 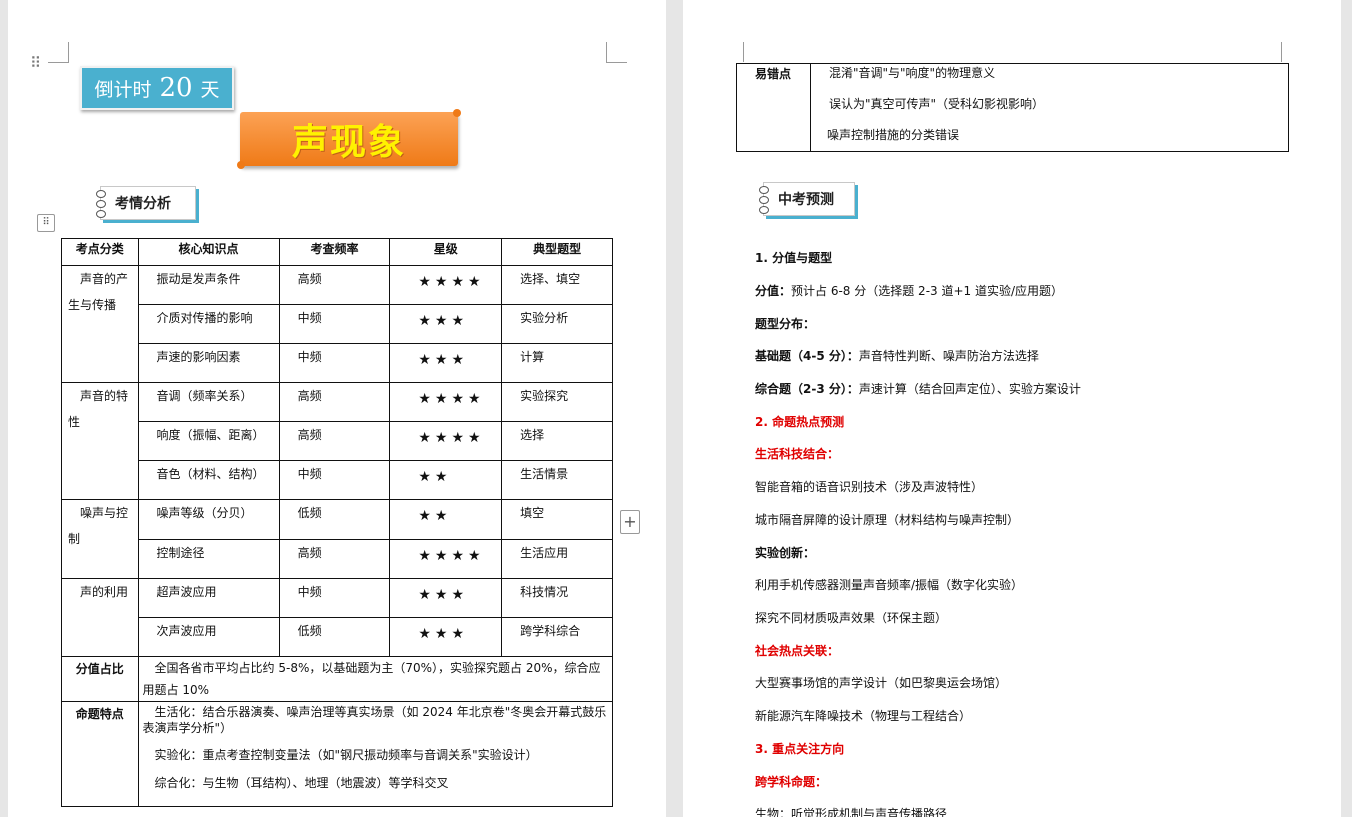 I want to click on table-header-row: 考点分类 核心知识点 考查频率 星级 典型题型, so click(x=337, y=252).